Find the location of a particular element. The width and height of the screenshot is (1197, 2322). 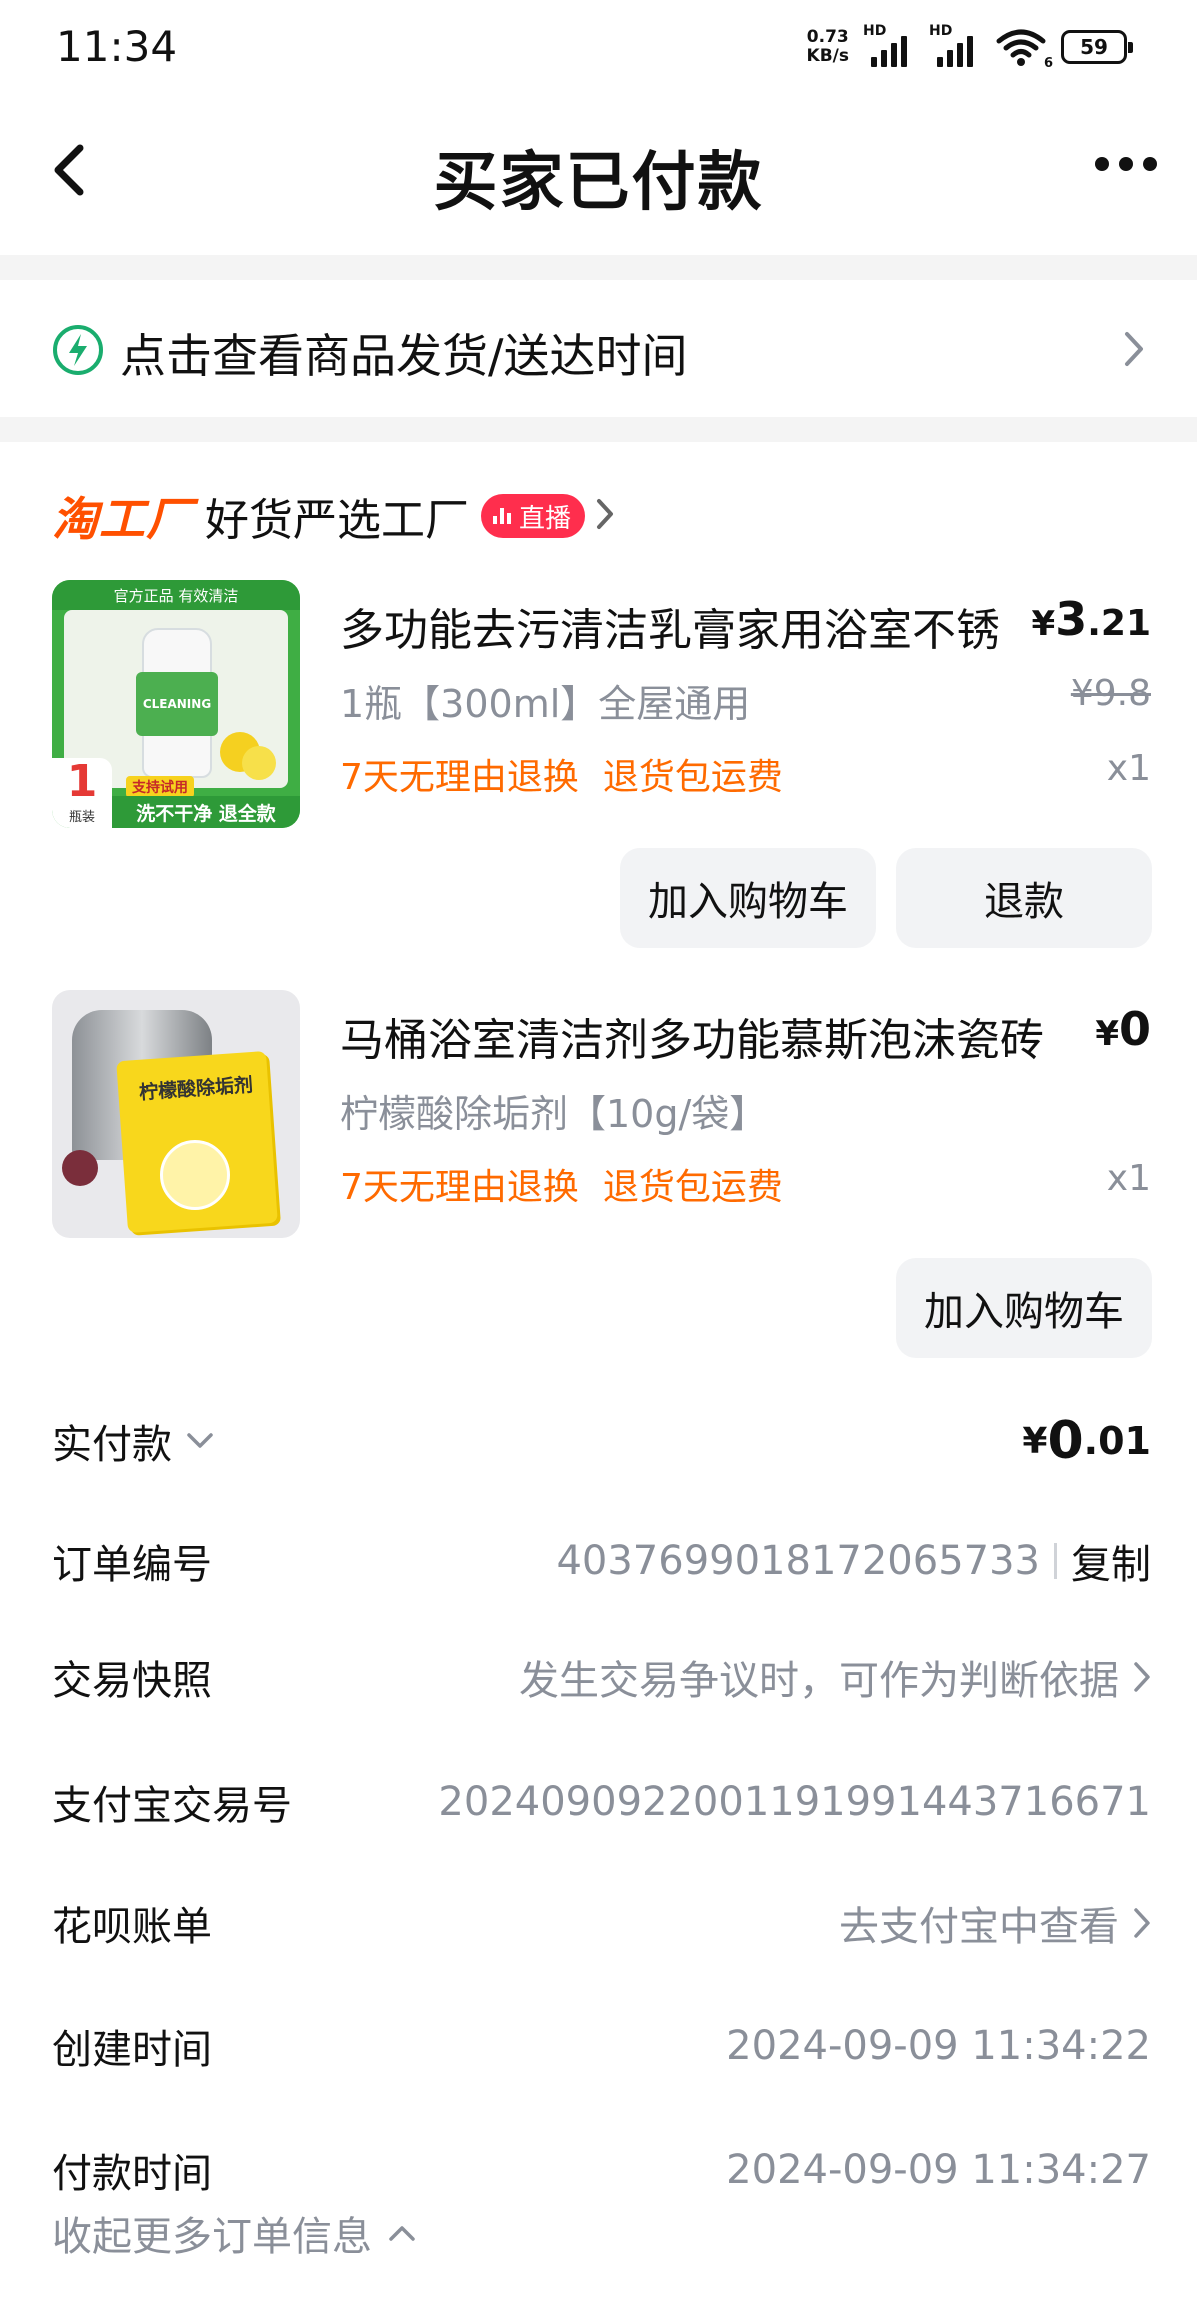

network-speed: 0.73 KB/s is located at coordinates (827, 46).